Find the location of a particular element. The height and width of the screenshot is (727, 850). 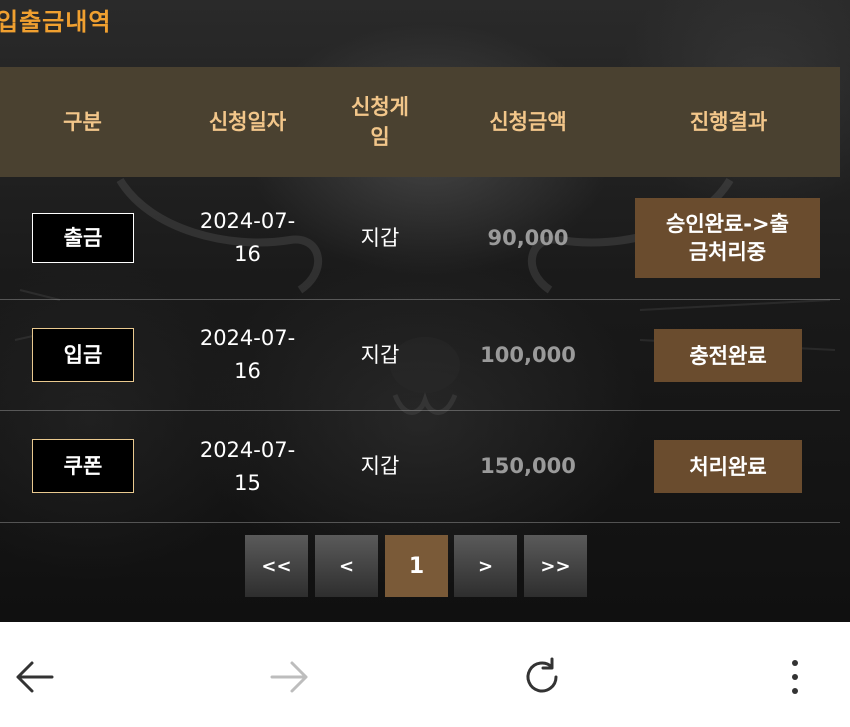

status-button: 충전완료 is located at coordinates (728, 355).